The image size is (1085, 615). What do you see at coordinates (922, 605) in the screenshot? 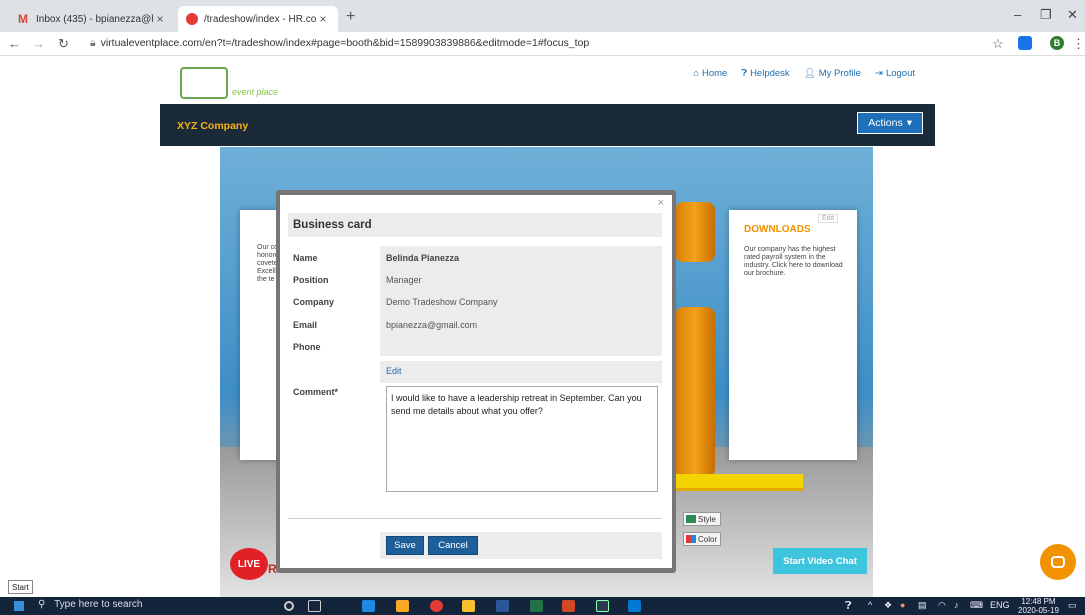
I see `network-icon: ▤` at bounding box center [922, 605].